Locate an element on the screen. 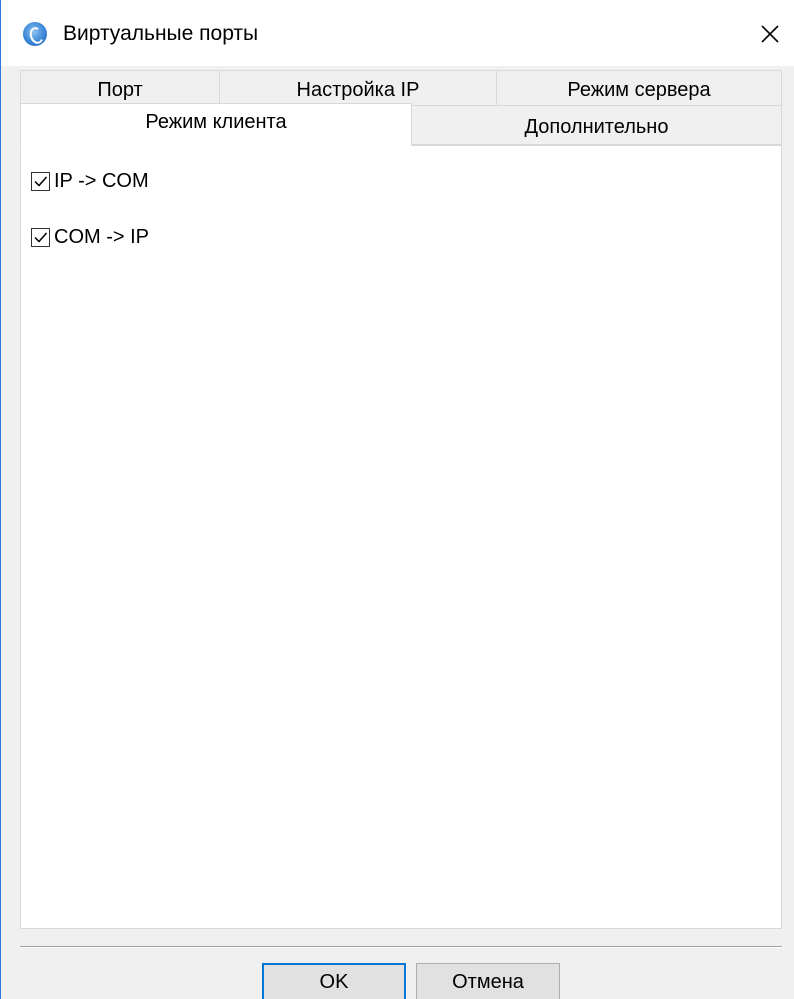 The image size is (794, 999). cancel-button: Отмена is located at coordinates (488, 981).